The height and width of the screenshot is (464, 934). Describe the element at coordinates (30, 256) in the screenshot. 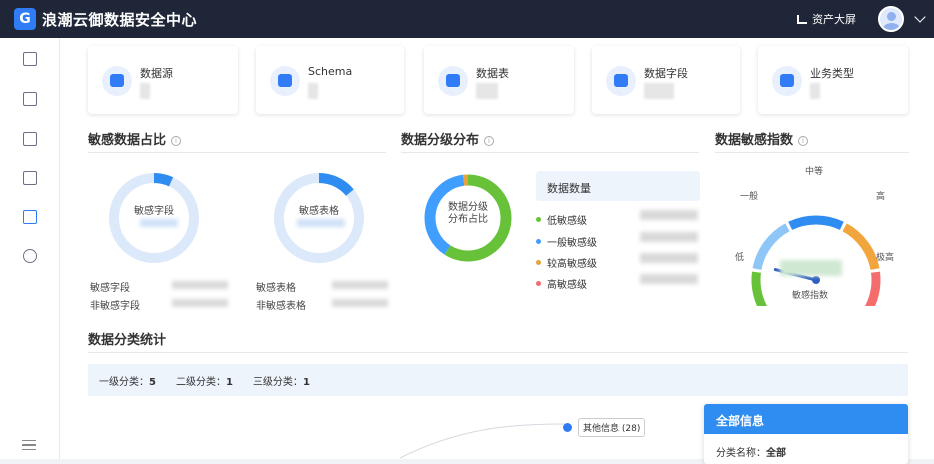

I see `settings-icon` at that location.